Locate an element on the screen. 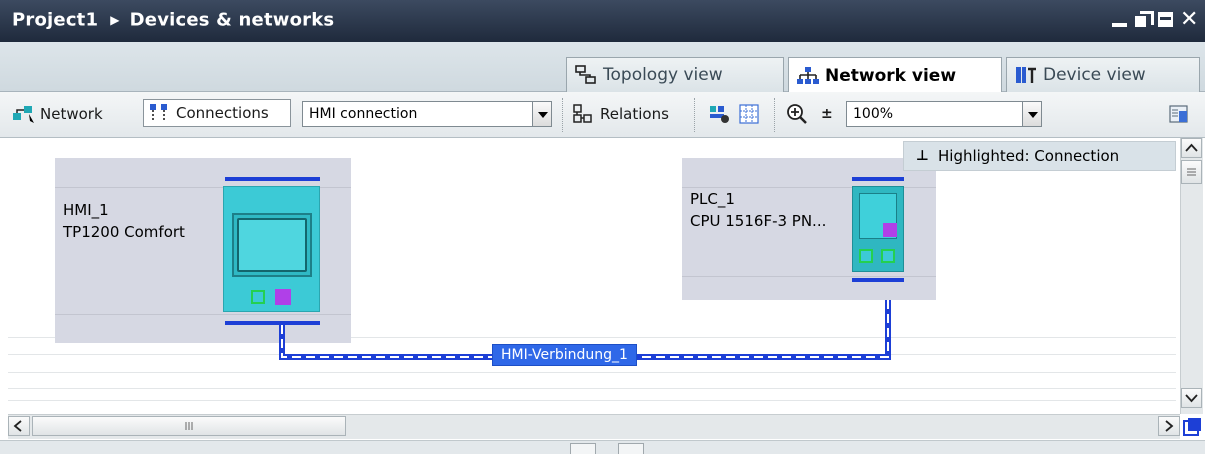 Image resolution: width=1205 pixels, height=454 pixels. tab-network-view: Network view is located at coordinates (895, 75).